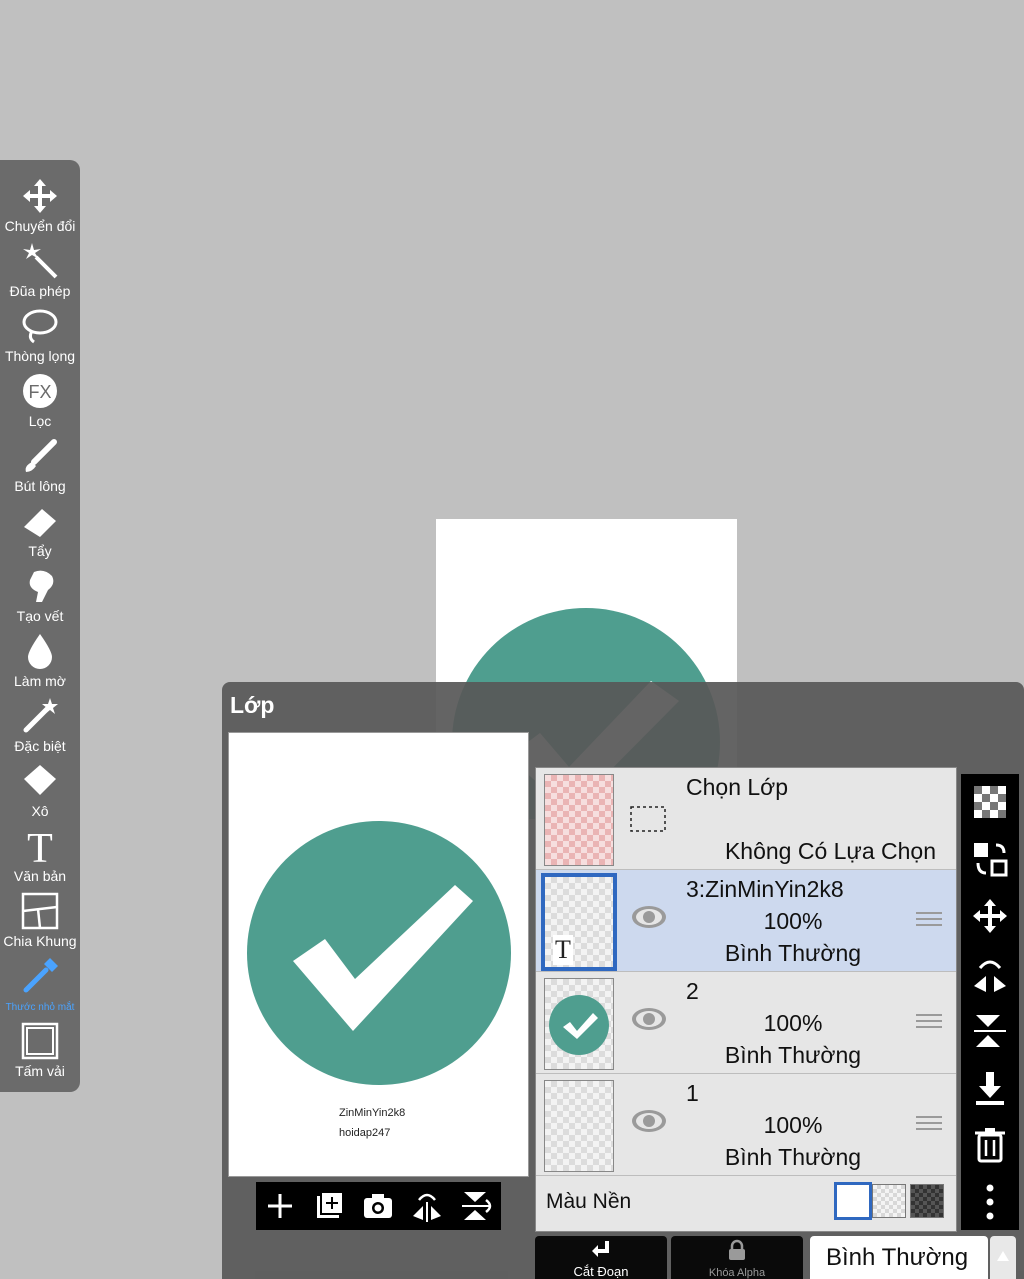 The height and width of the screenshot is (1279, 1024). What do you see at coordinates (40, 780) in the screenshot?
I see `bucket-icon` at bounding box center [40, 780].